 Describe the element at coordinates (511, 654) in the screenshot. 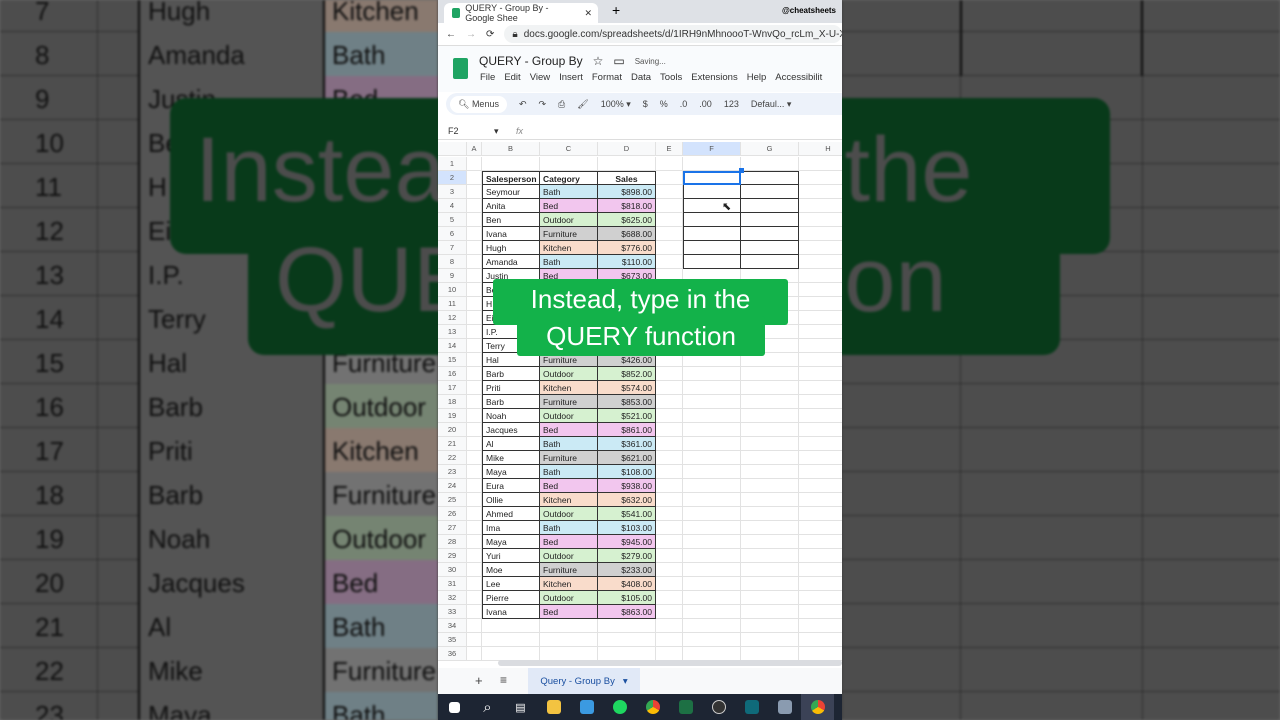

I see `cell-B36` at that location.